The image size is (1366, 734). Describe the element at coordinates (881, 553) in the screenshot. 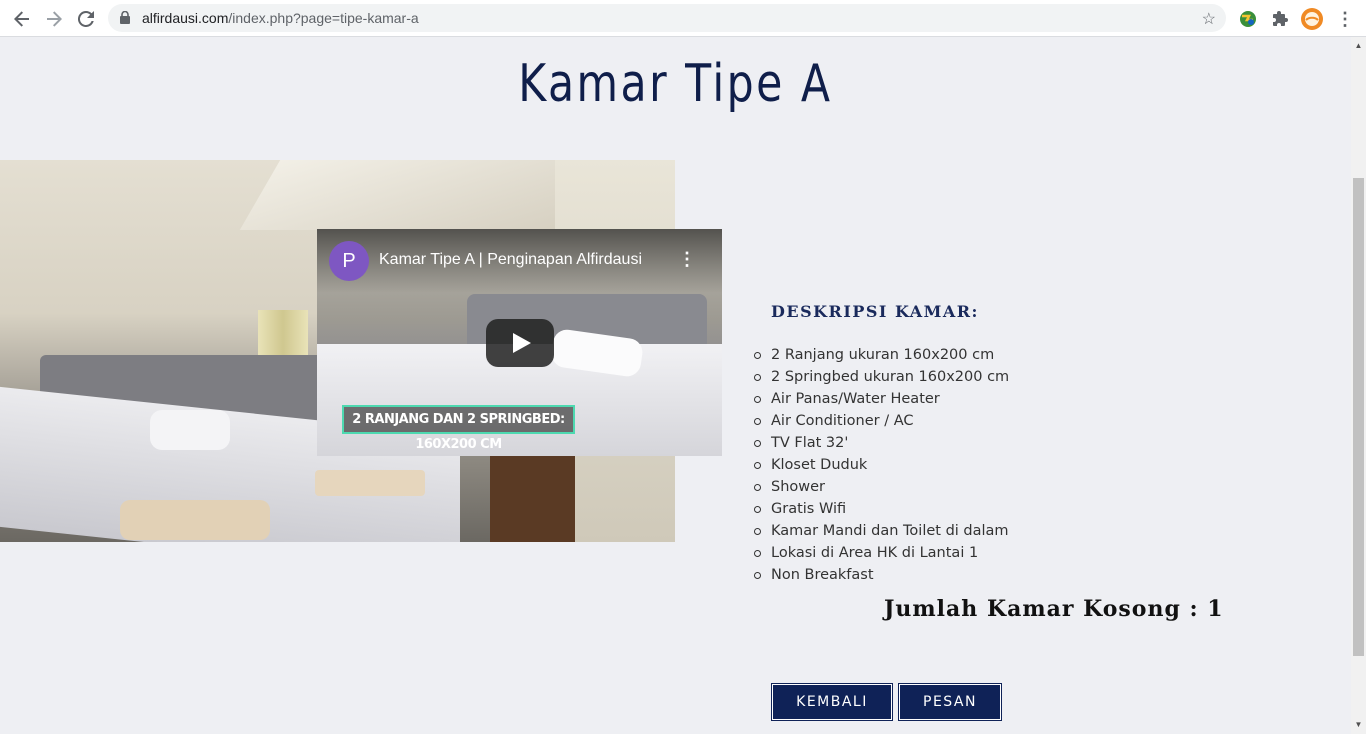

I see `list-item: Lokasi di Area HK di Lantai 1` at that location.